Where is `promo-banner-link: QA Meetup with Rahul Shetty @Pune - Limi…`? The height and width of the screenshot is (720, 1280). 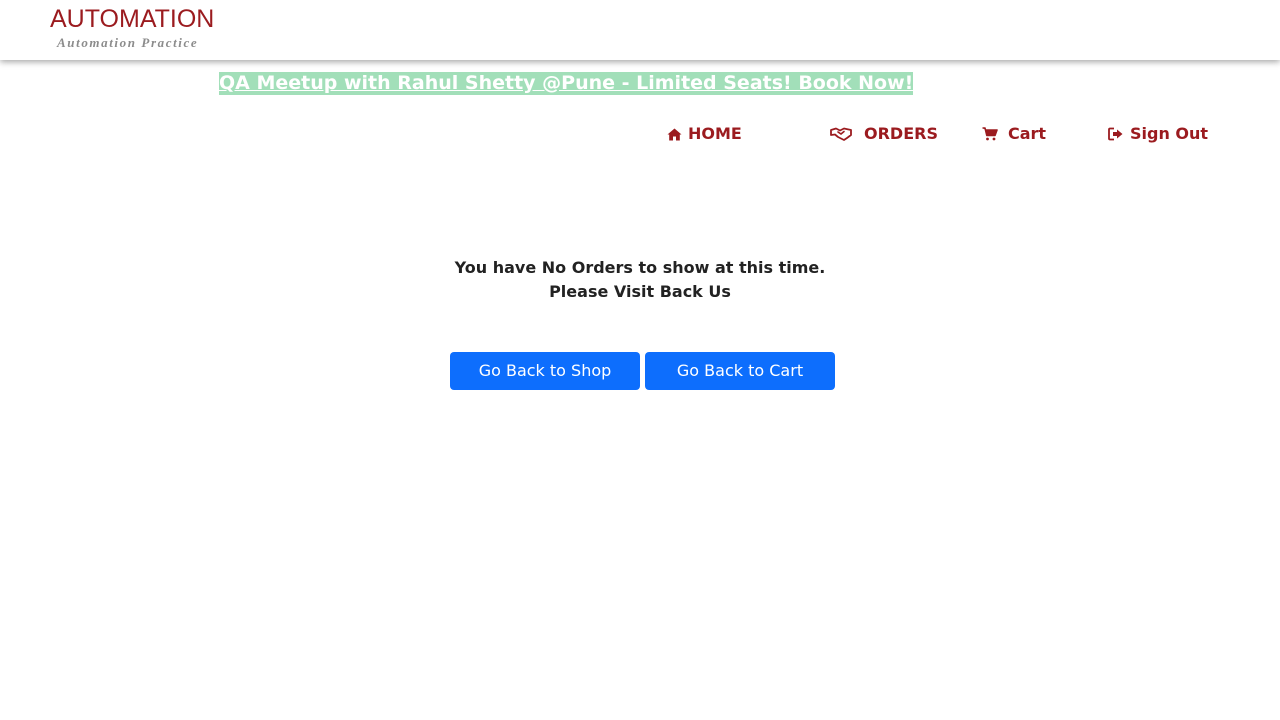
promo-banner-link: QA Meetup with Rahul Shetty @Pune - Limi… is located at coordinates (566, 83).